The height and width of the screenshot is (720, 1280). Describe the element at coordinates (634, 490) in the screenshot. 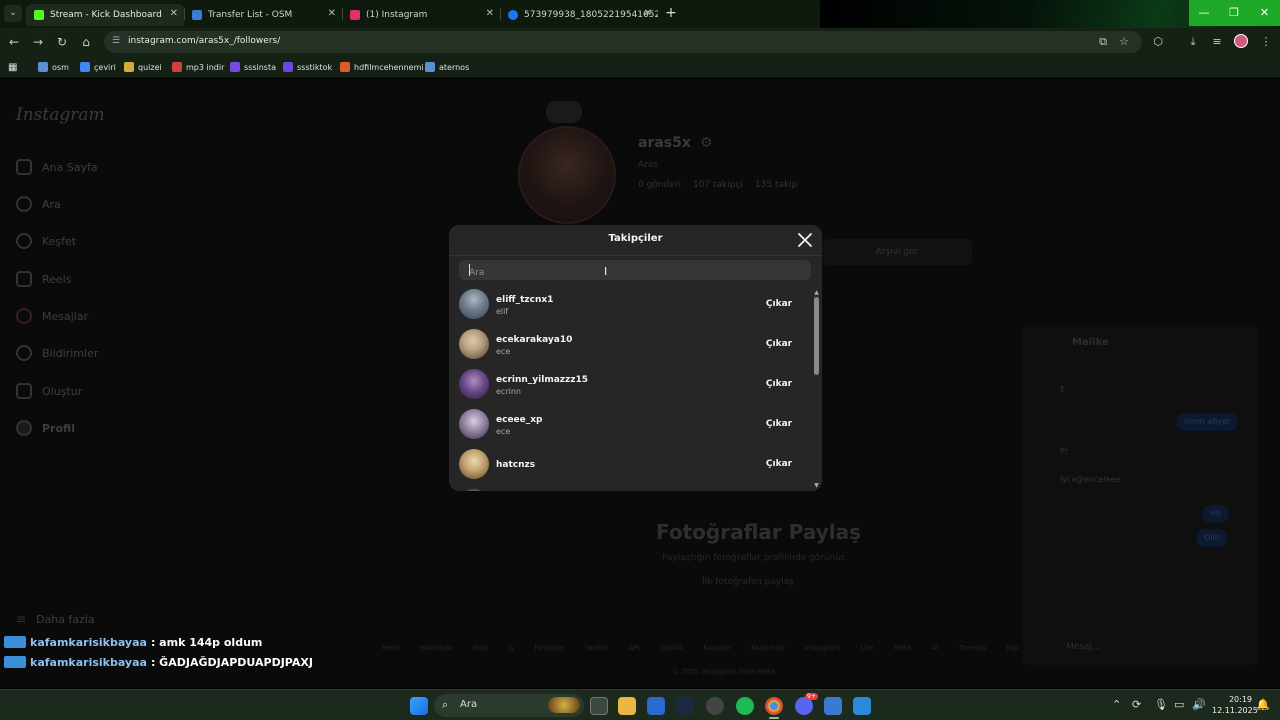

I see `follower-row` at that location.